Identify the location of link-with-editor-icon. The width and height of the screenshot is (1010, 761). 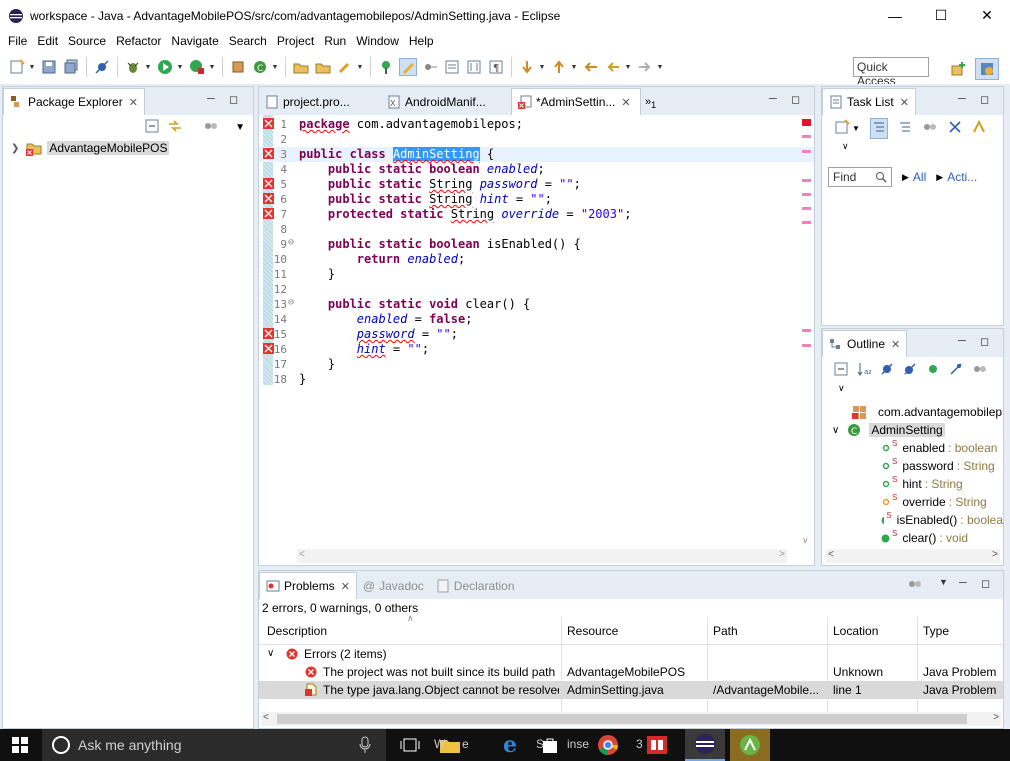
(175, 127).